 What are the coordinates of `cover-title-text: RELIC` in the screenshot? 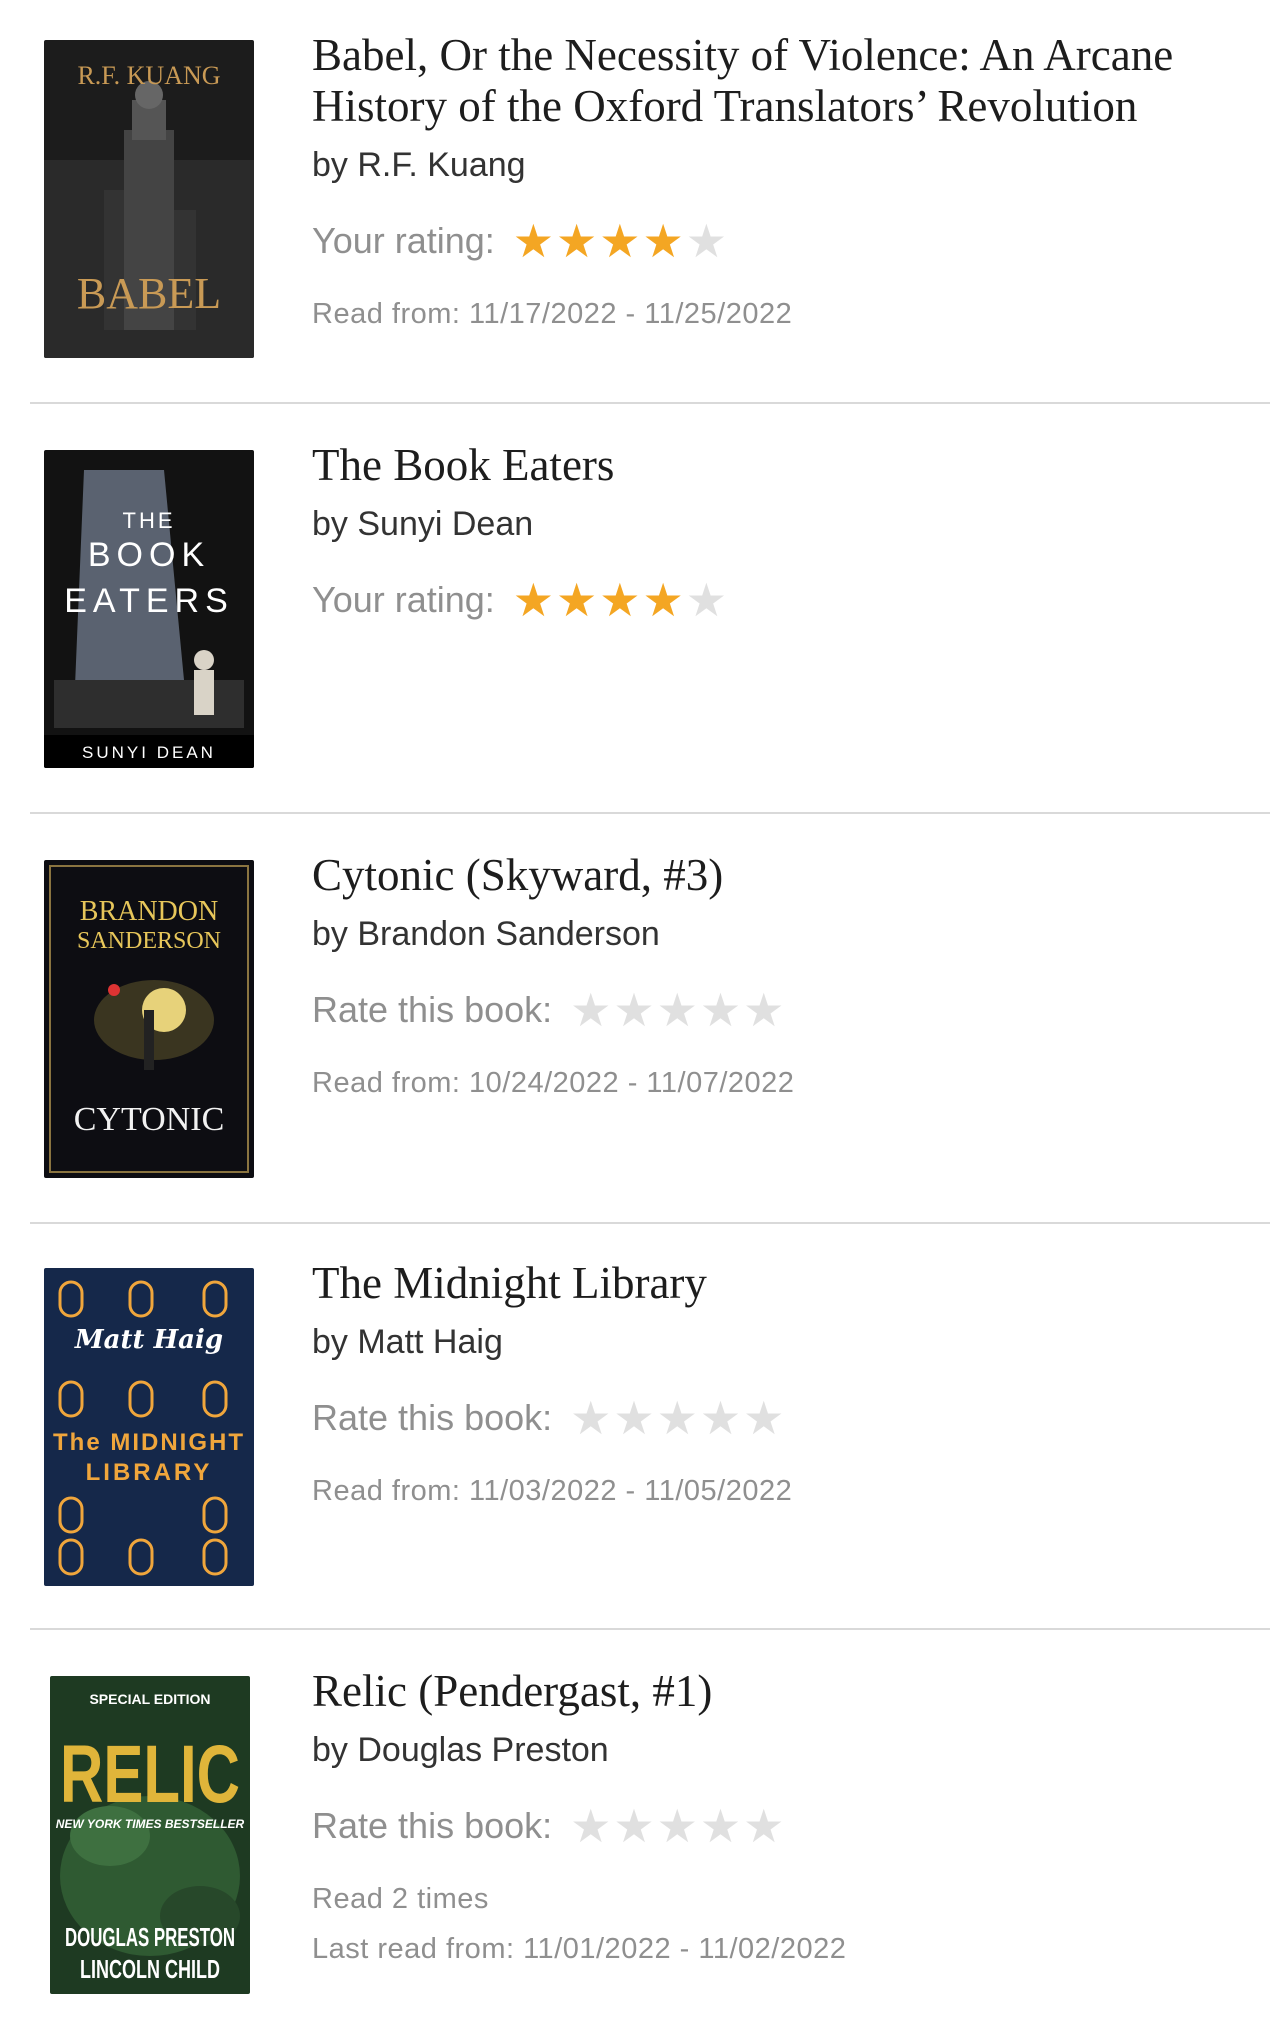 It's located at (150, 1774).